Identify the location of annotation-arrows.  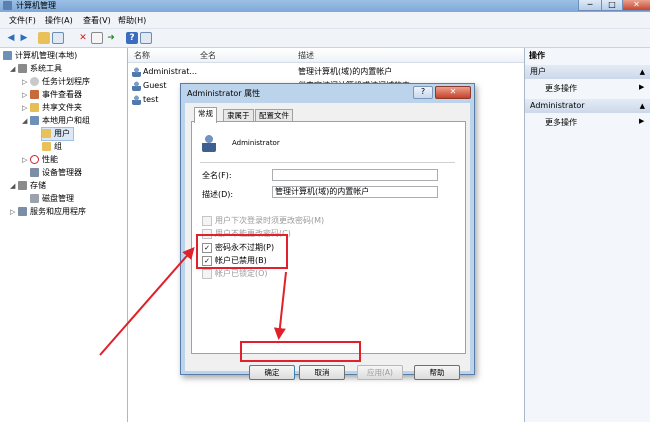
(193, 301).